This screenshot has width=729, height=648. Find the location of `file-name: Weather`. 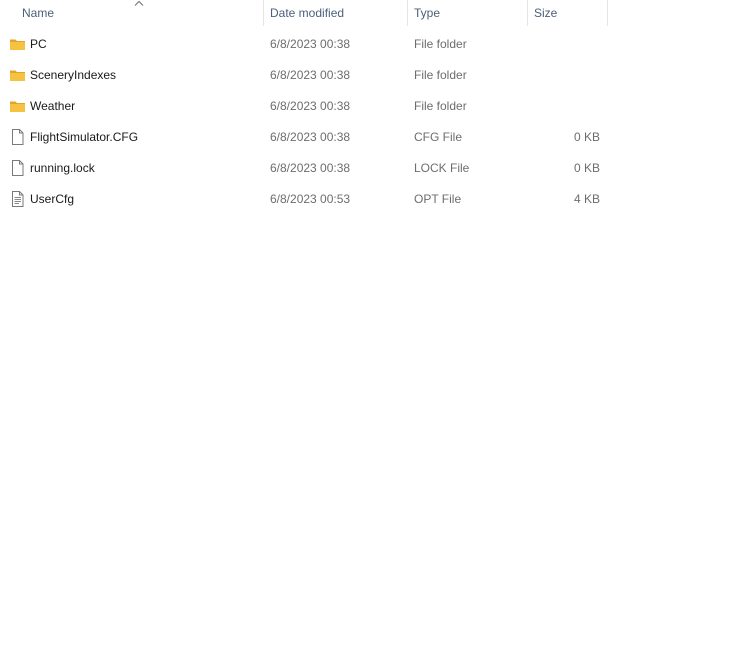

file-name: Weather is located at coordinates (53, 106).